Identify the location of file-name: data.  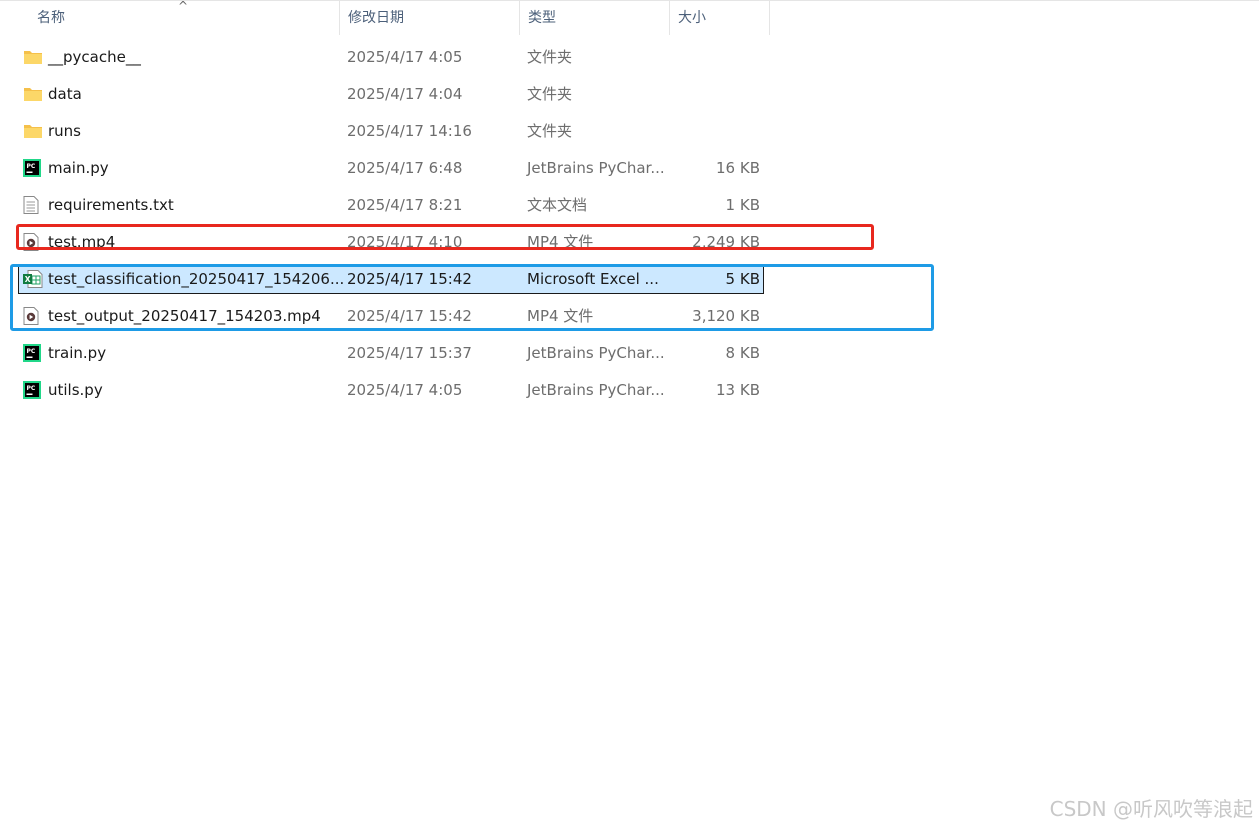
(65, 94).